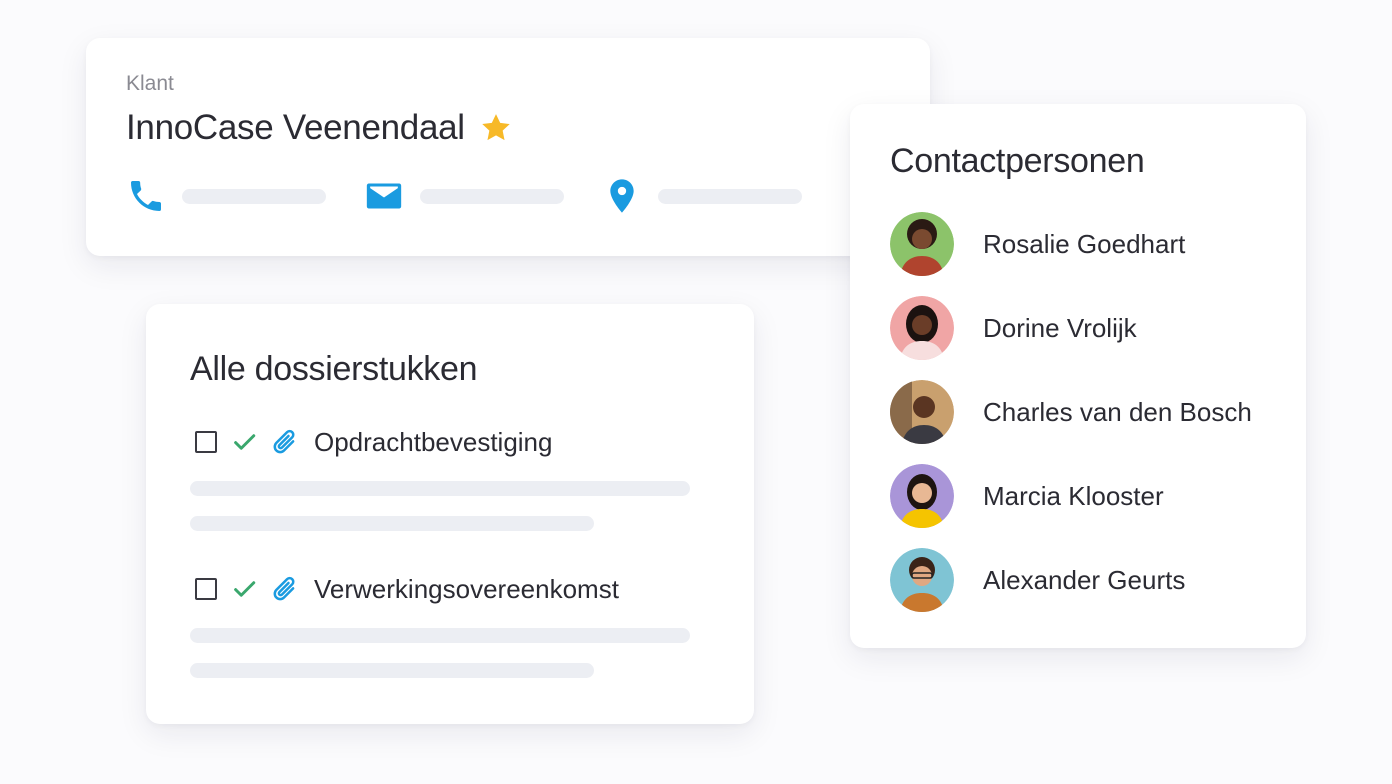 This screenshot has width=1392, height=784. I want to click on address-item, so click(702, 196).